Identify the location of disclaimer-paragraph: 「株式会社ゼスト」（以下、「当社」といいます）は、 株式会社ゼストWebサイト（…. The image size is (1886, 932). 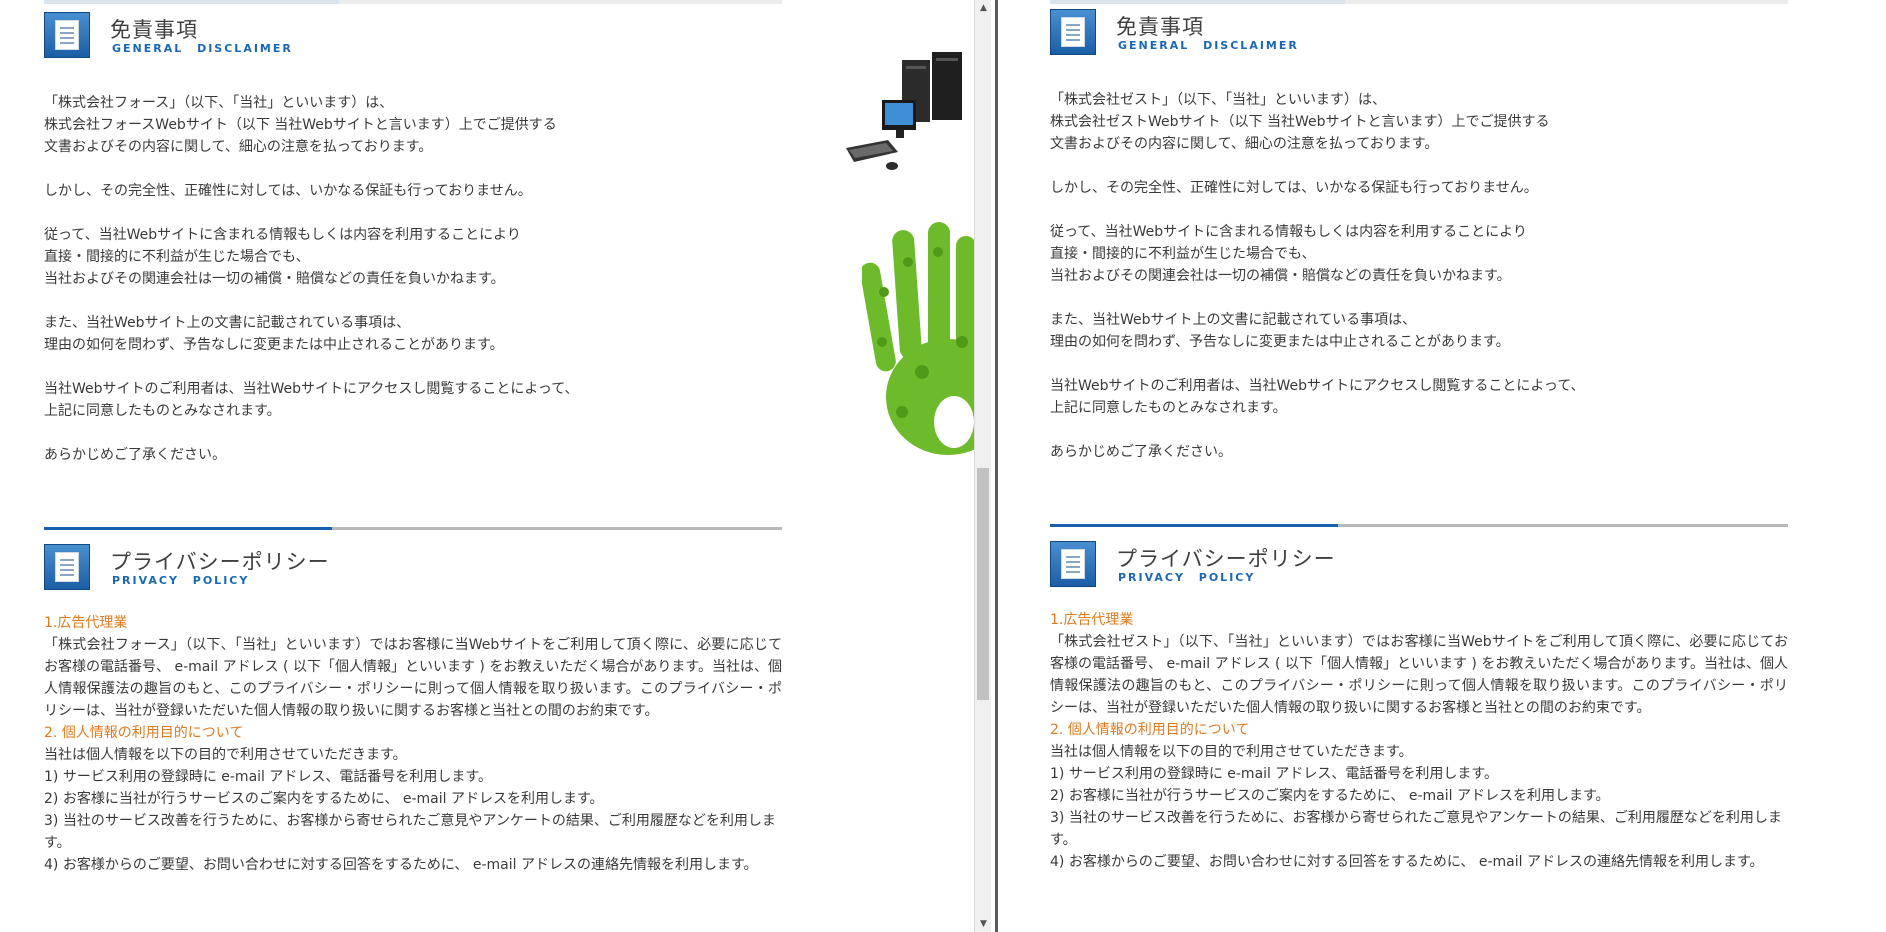
(1300, 122).